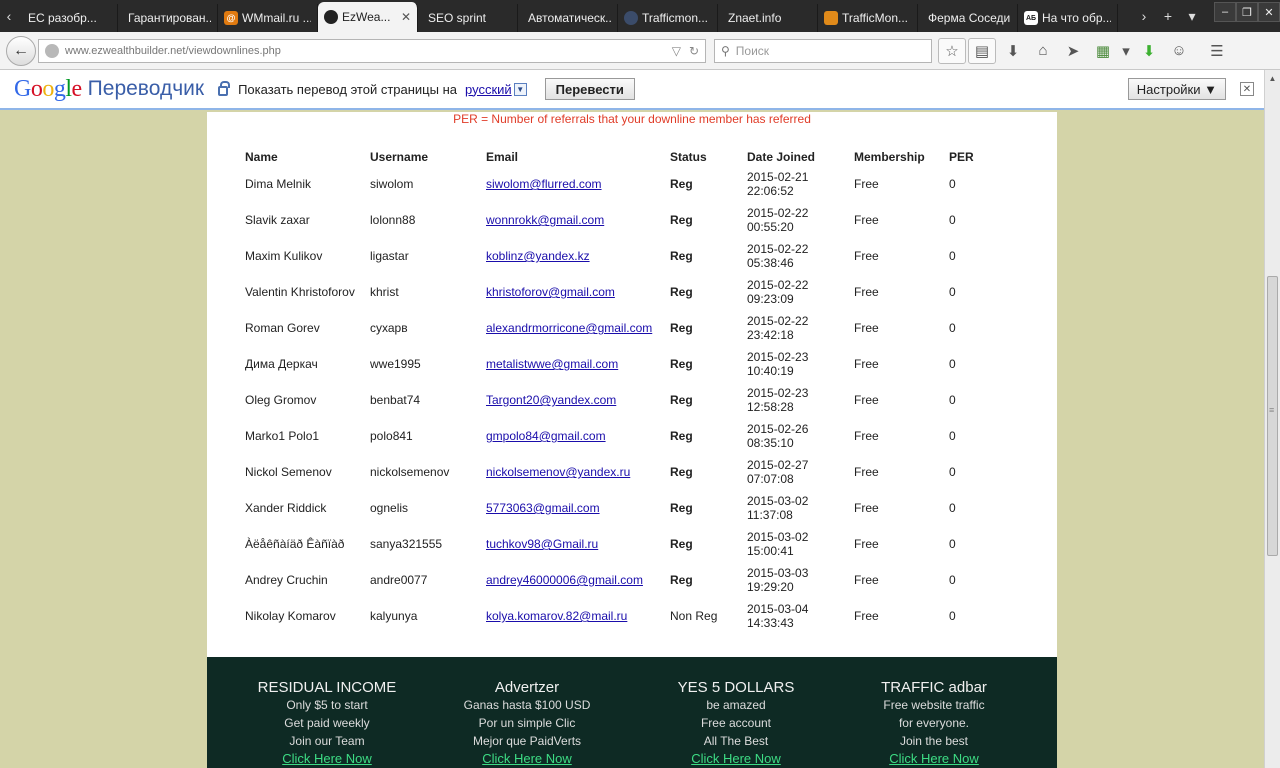 The height and width of the screenshot is (768, 1280). I want to click on email-link: wonnrokk@gmail.com, so click(545, 220).